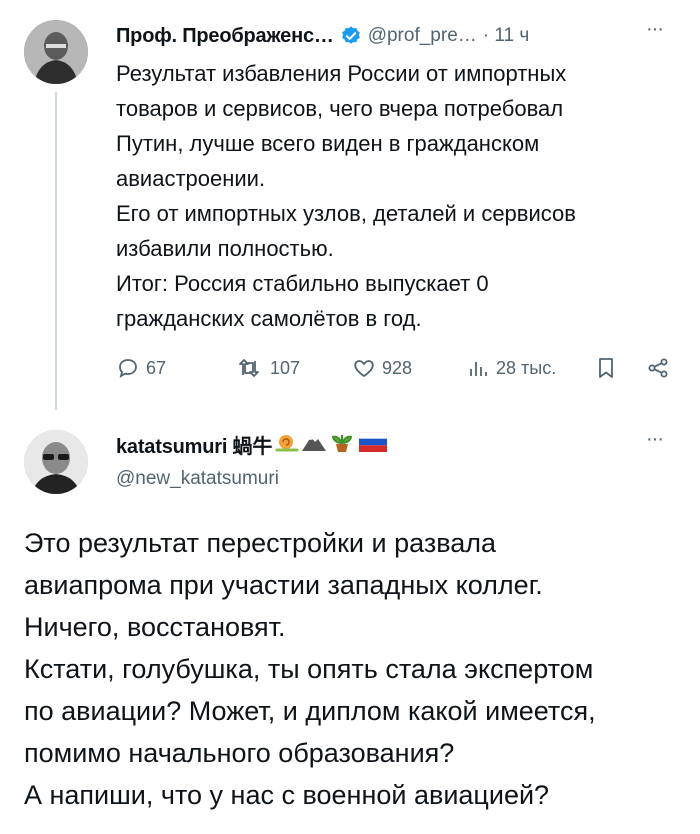  I want to click on bookmark-button, so click(609, 368).